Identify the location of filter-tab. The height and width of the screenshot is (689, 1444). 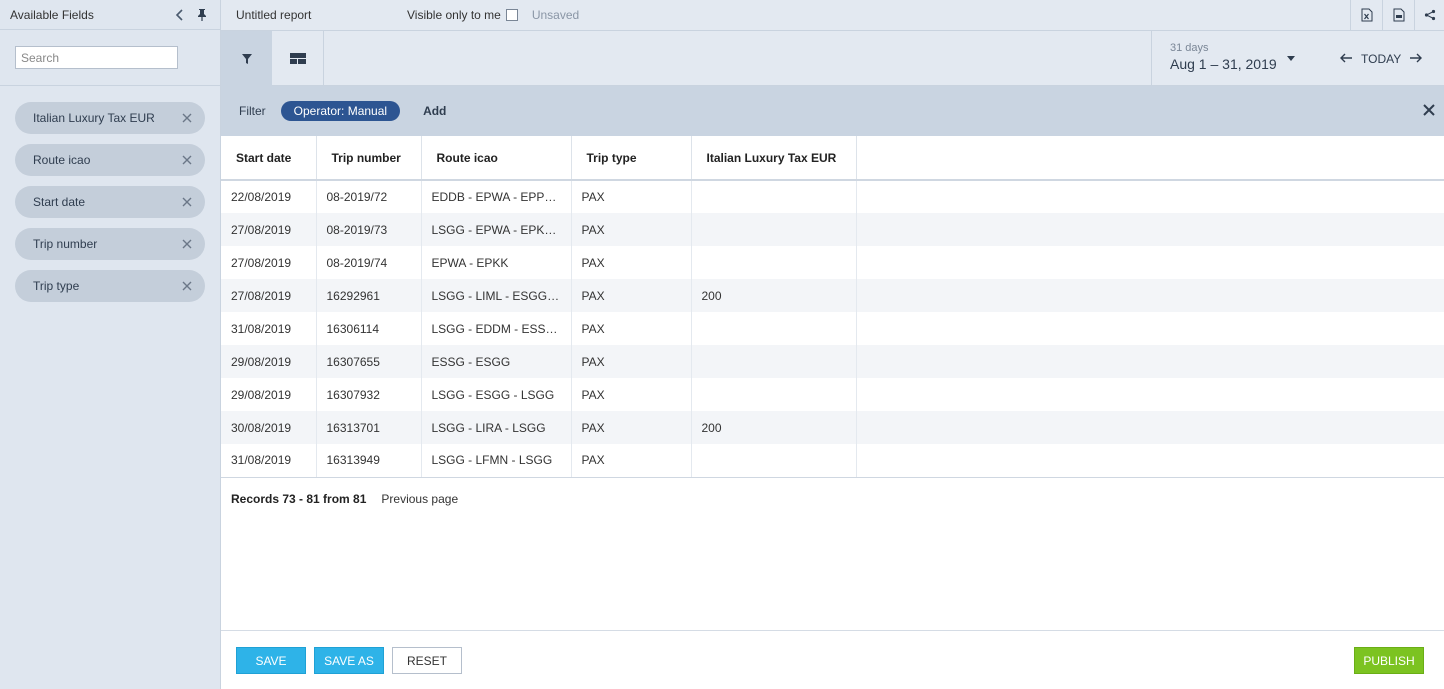
(246, 58).